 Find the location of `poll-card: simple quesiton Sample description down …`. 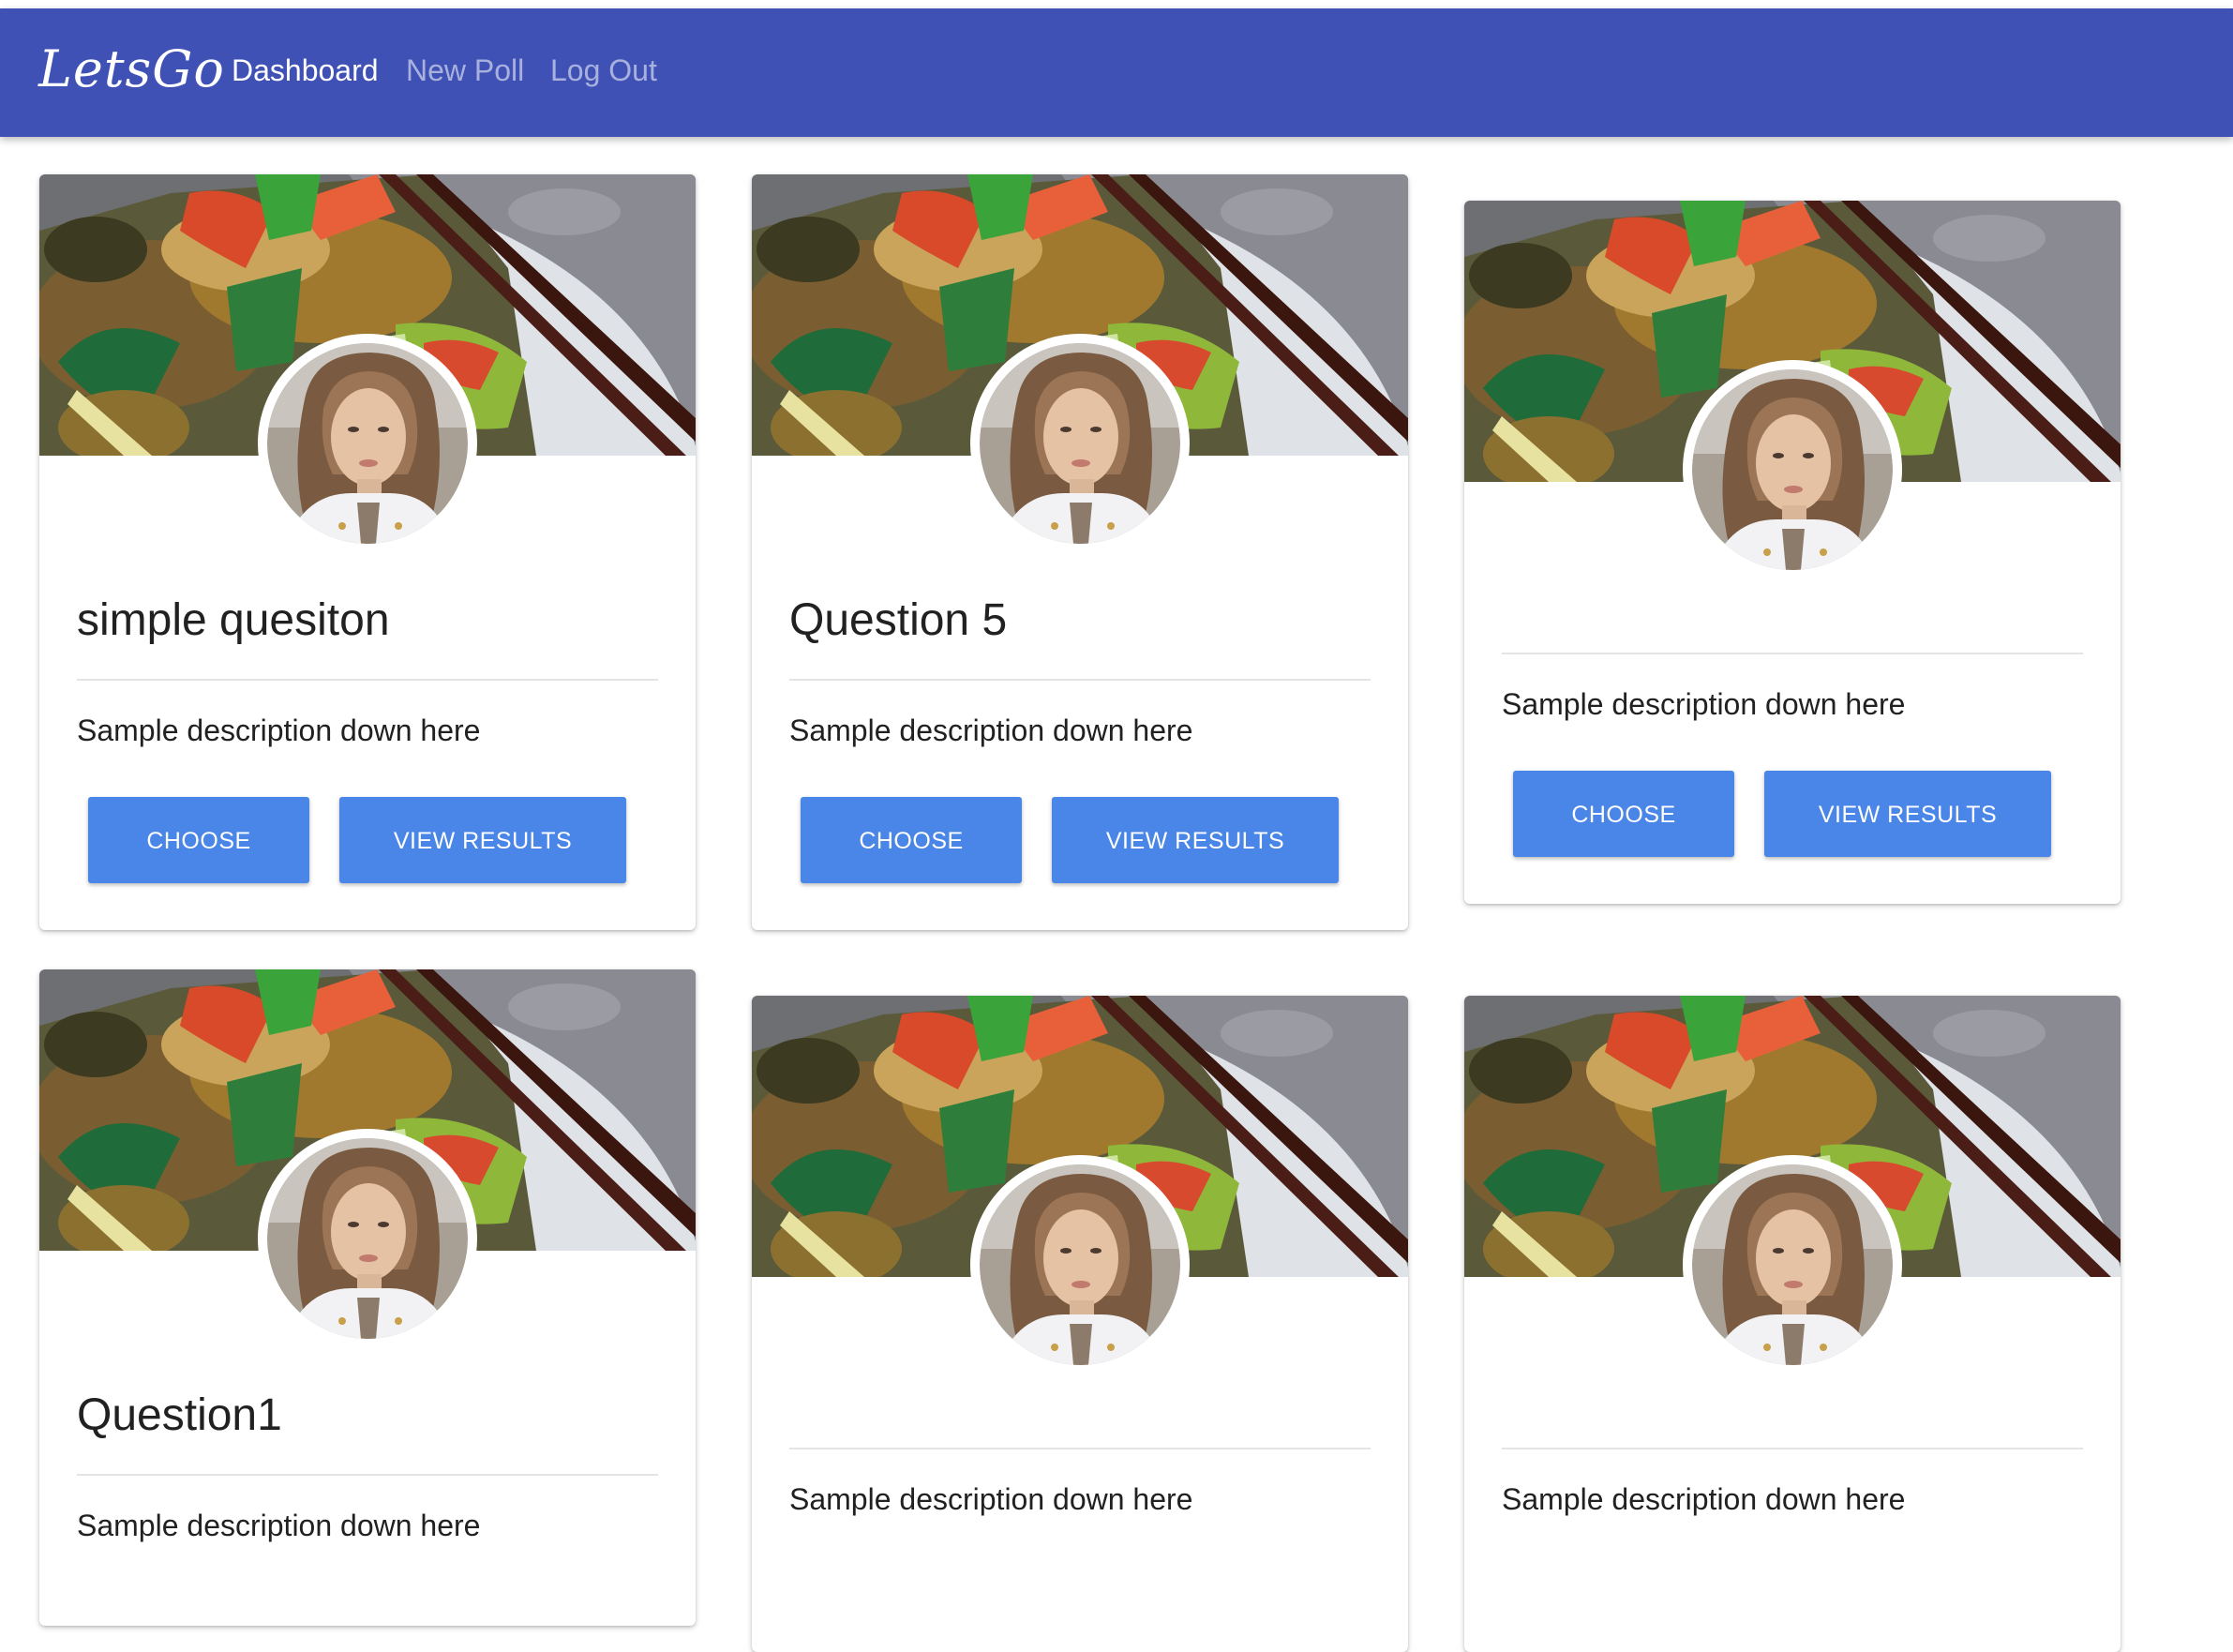

poll-card: simple quesiton Sample description down … is located at coordinates (367, 552).